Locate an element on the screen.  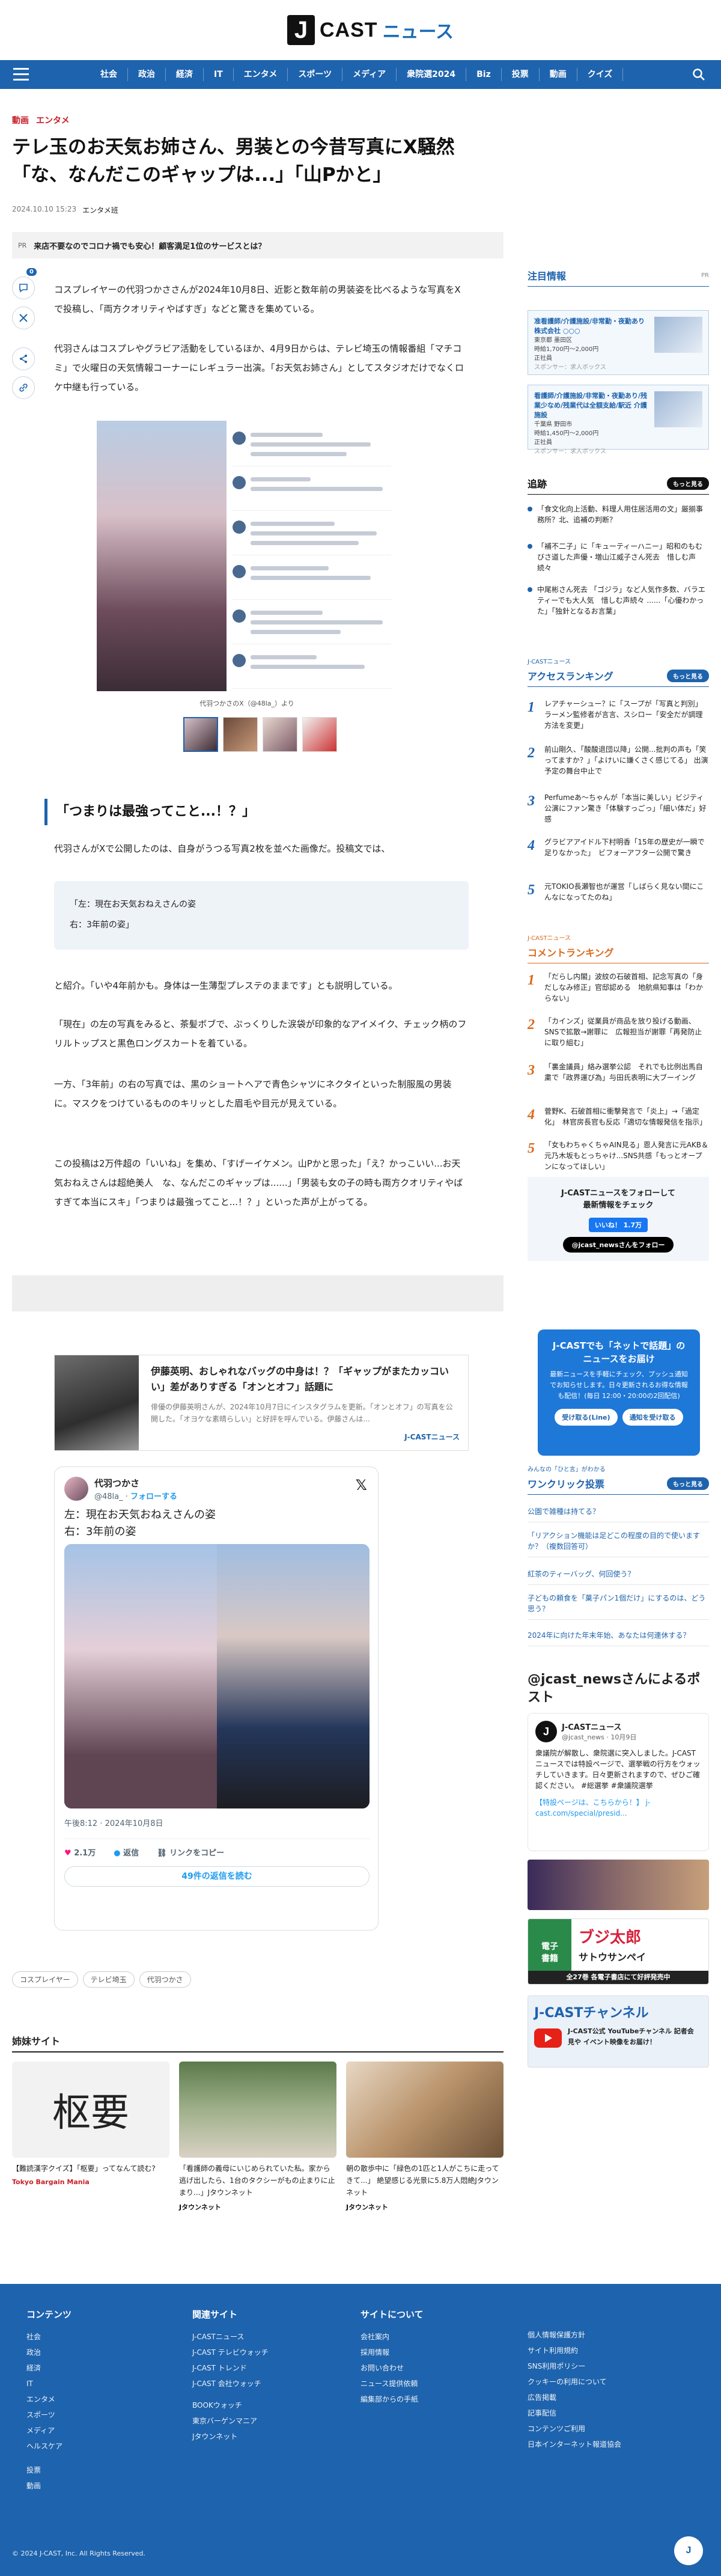
footer-link: IT is located at coordinates (48, 2383).